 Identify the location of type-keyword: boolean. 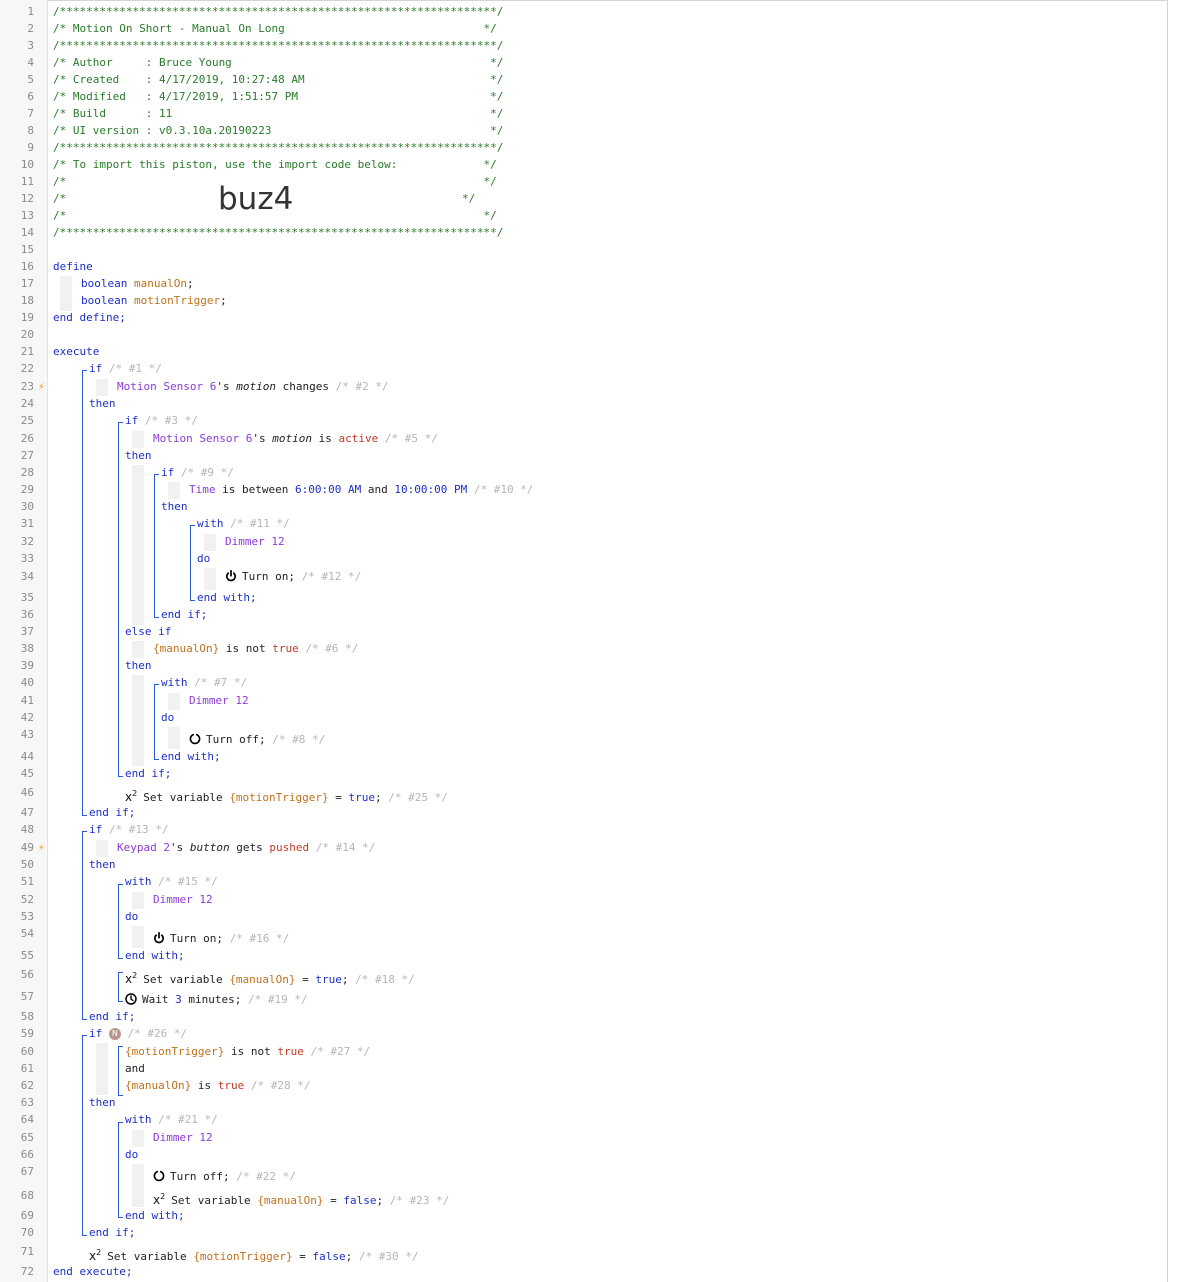
(104, 300).